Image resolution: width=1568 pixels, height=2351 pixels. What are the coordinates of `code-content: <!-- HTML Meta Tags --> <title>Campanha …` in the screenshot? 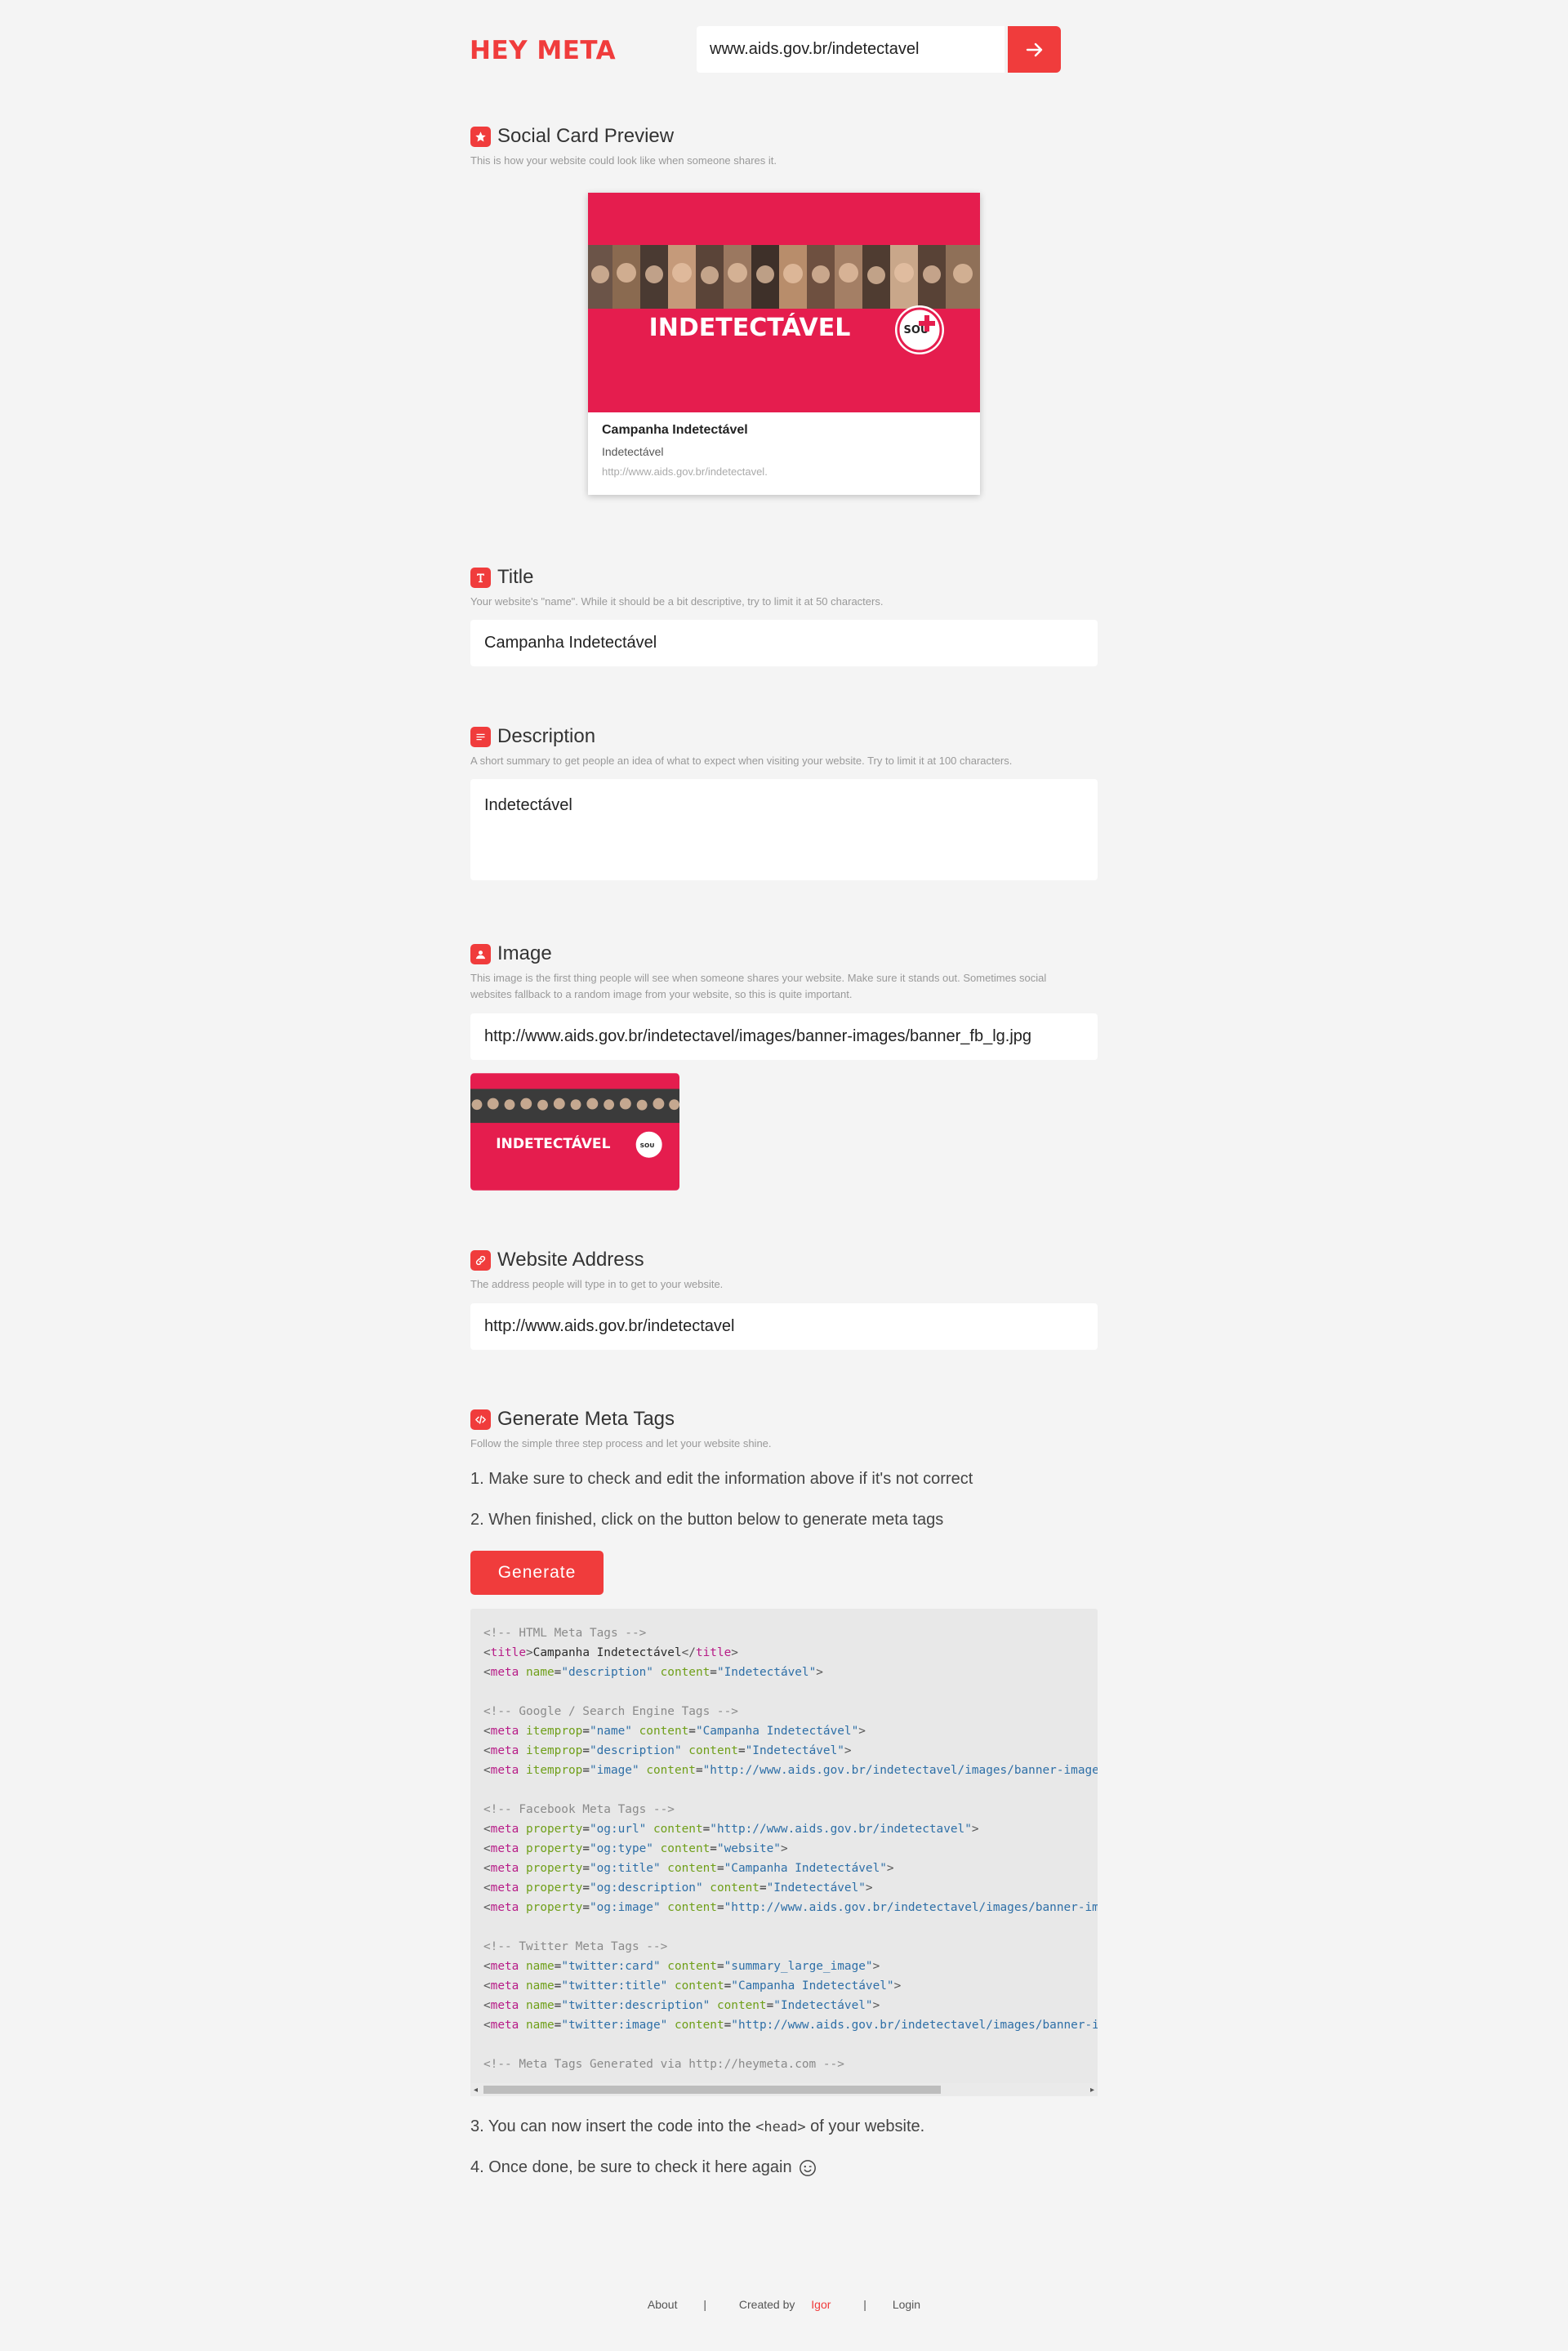 It's located at (790, 1849).